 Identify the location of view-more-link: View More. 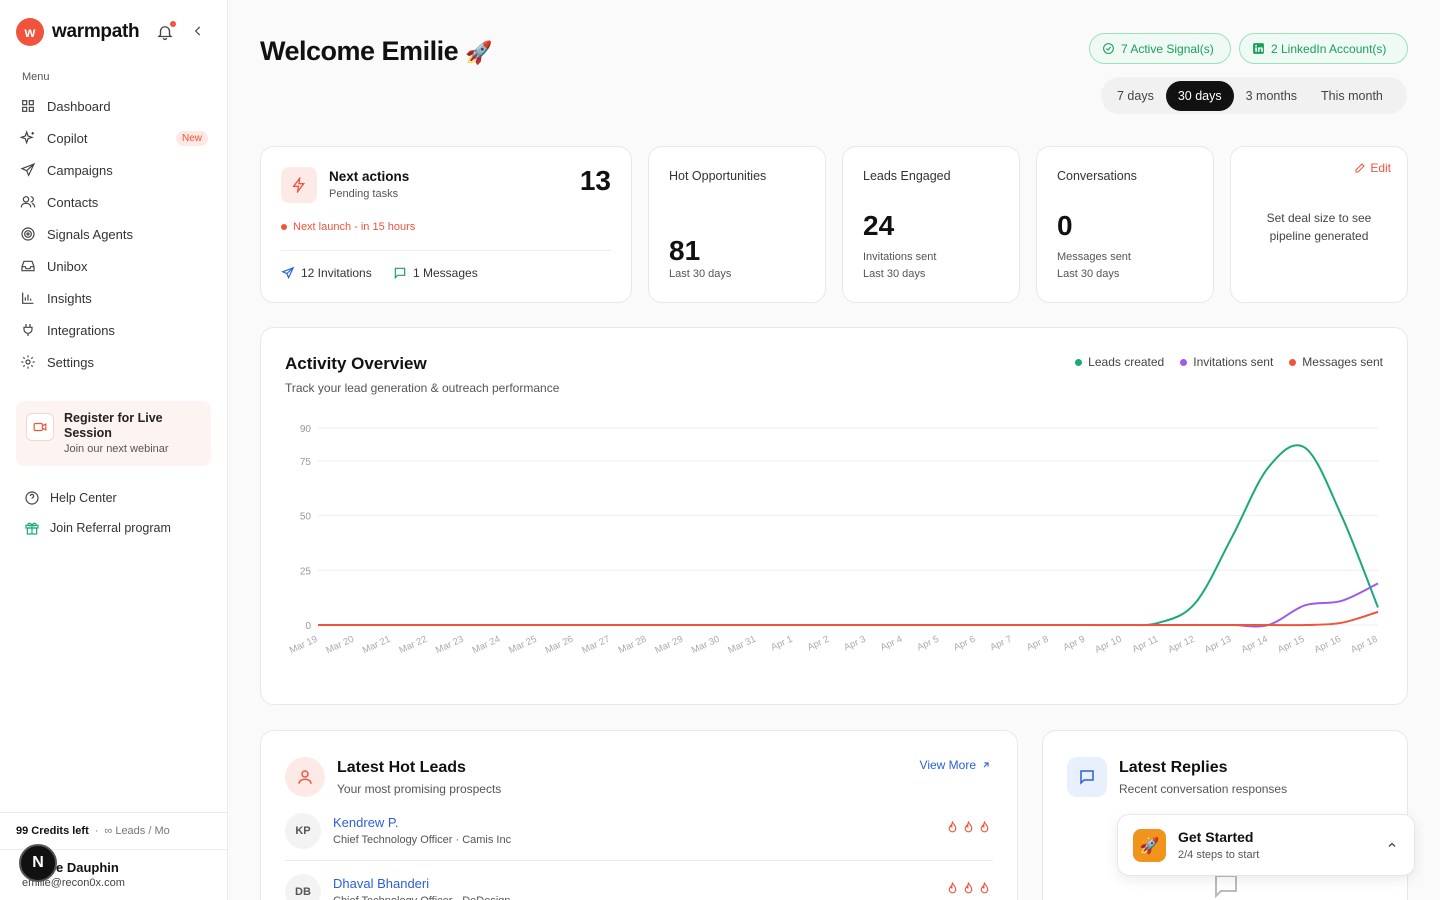
(955, 765).